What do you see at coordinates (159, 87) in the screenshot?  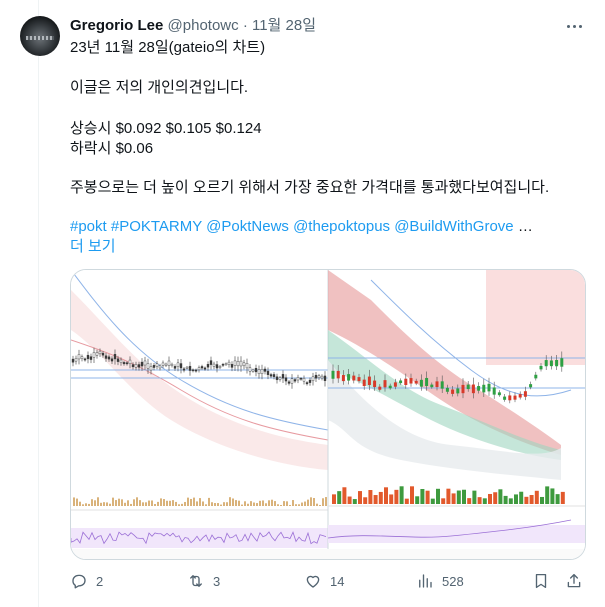 I see `tweet-line-2: 이글은 저의 개인의견입니다.` at bounding box center [159, 87].